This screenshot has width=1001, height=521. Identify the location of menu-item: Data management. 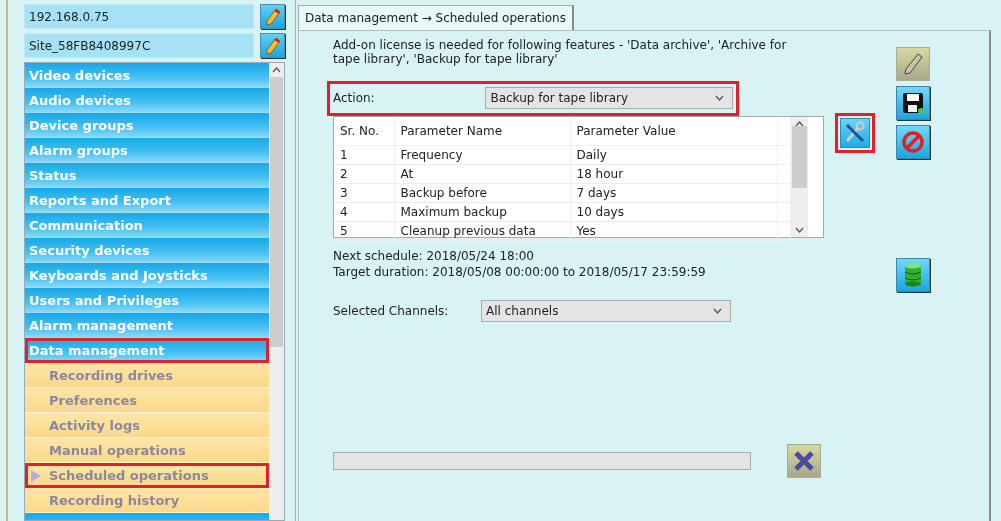
(147, 350).